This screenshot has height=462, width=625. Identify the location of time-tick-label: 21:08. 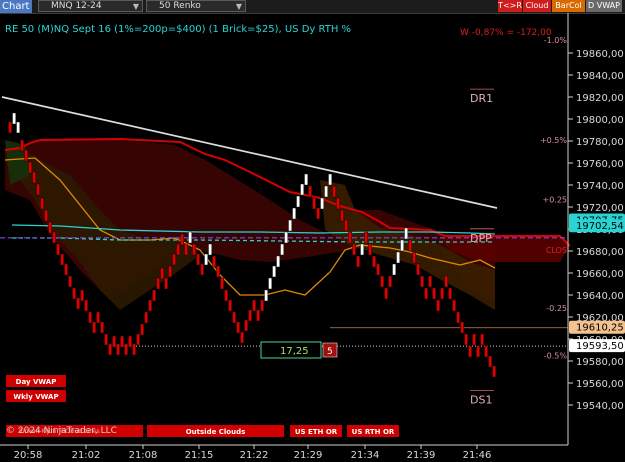
(143, 455).